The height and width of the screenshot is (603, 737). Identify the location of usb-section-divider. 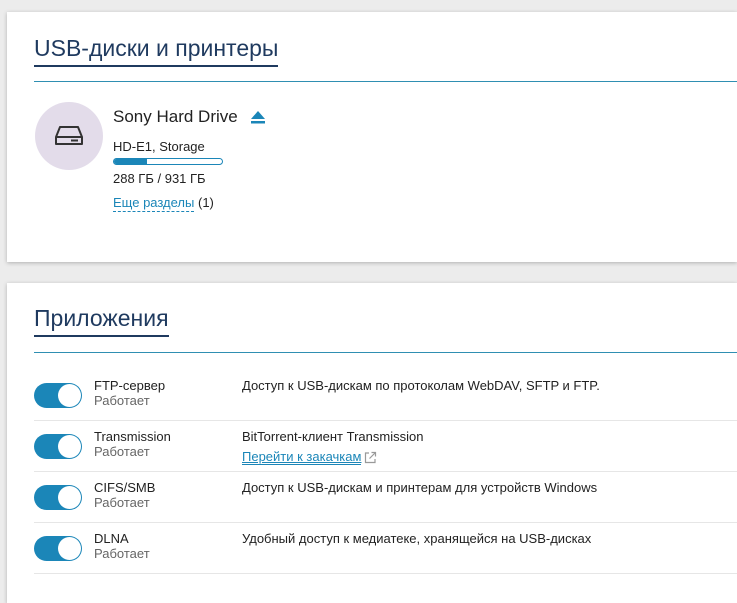
(385, 81).